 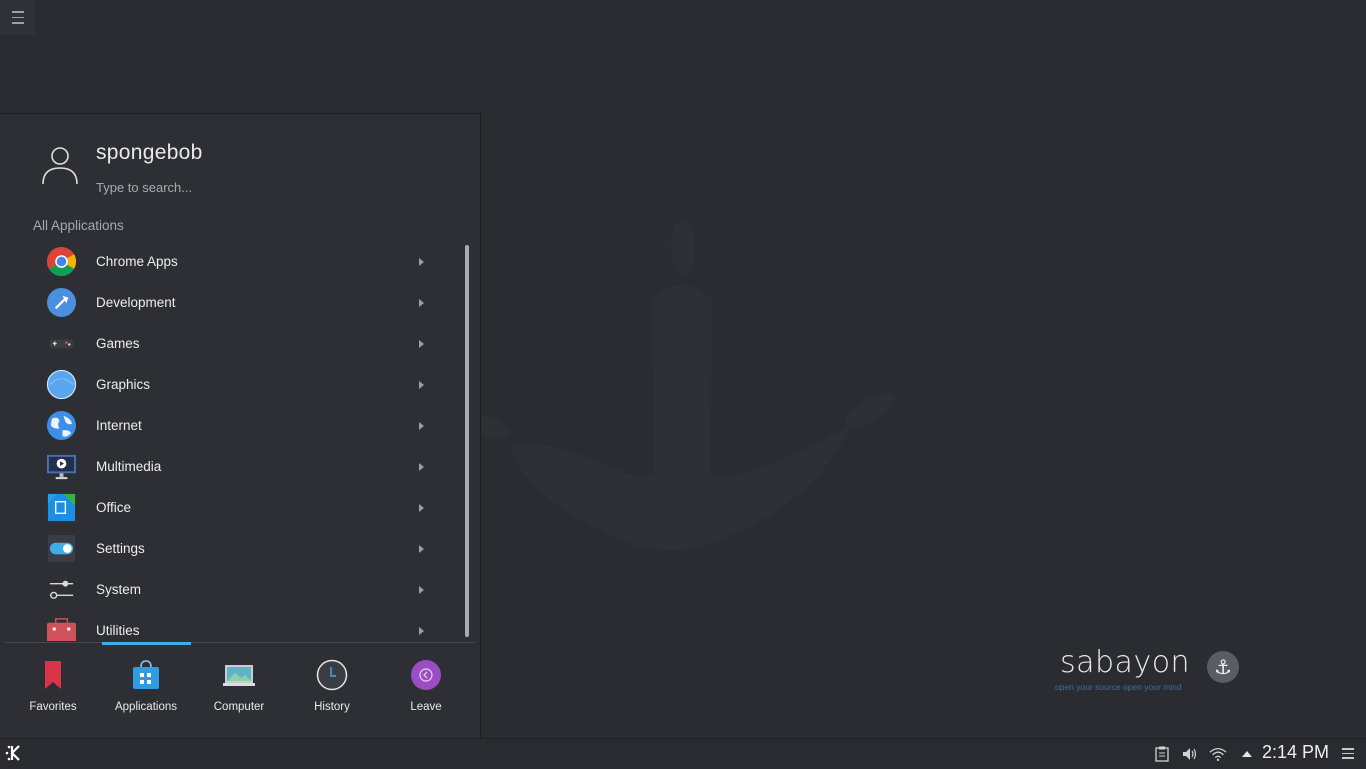 I want to click on app-category-office: Office, so click(x=231, y=507).